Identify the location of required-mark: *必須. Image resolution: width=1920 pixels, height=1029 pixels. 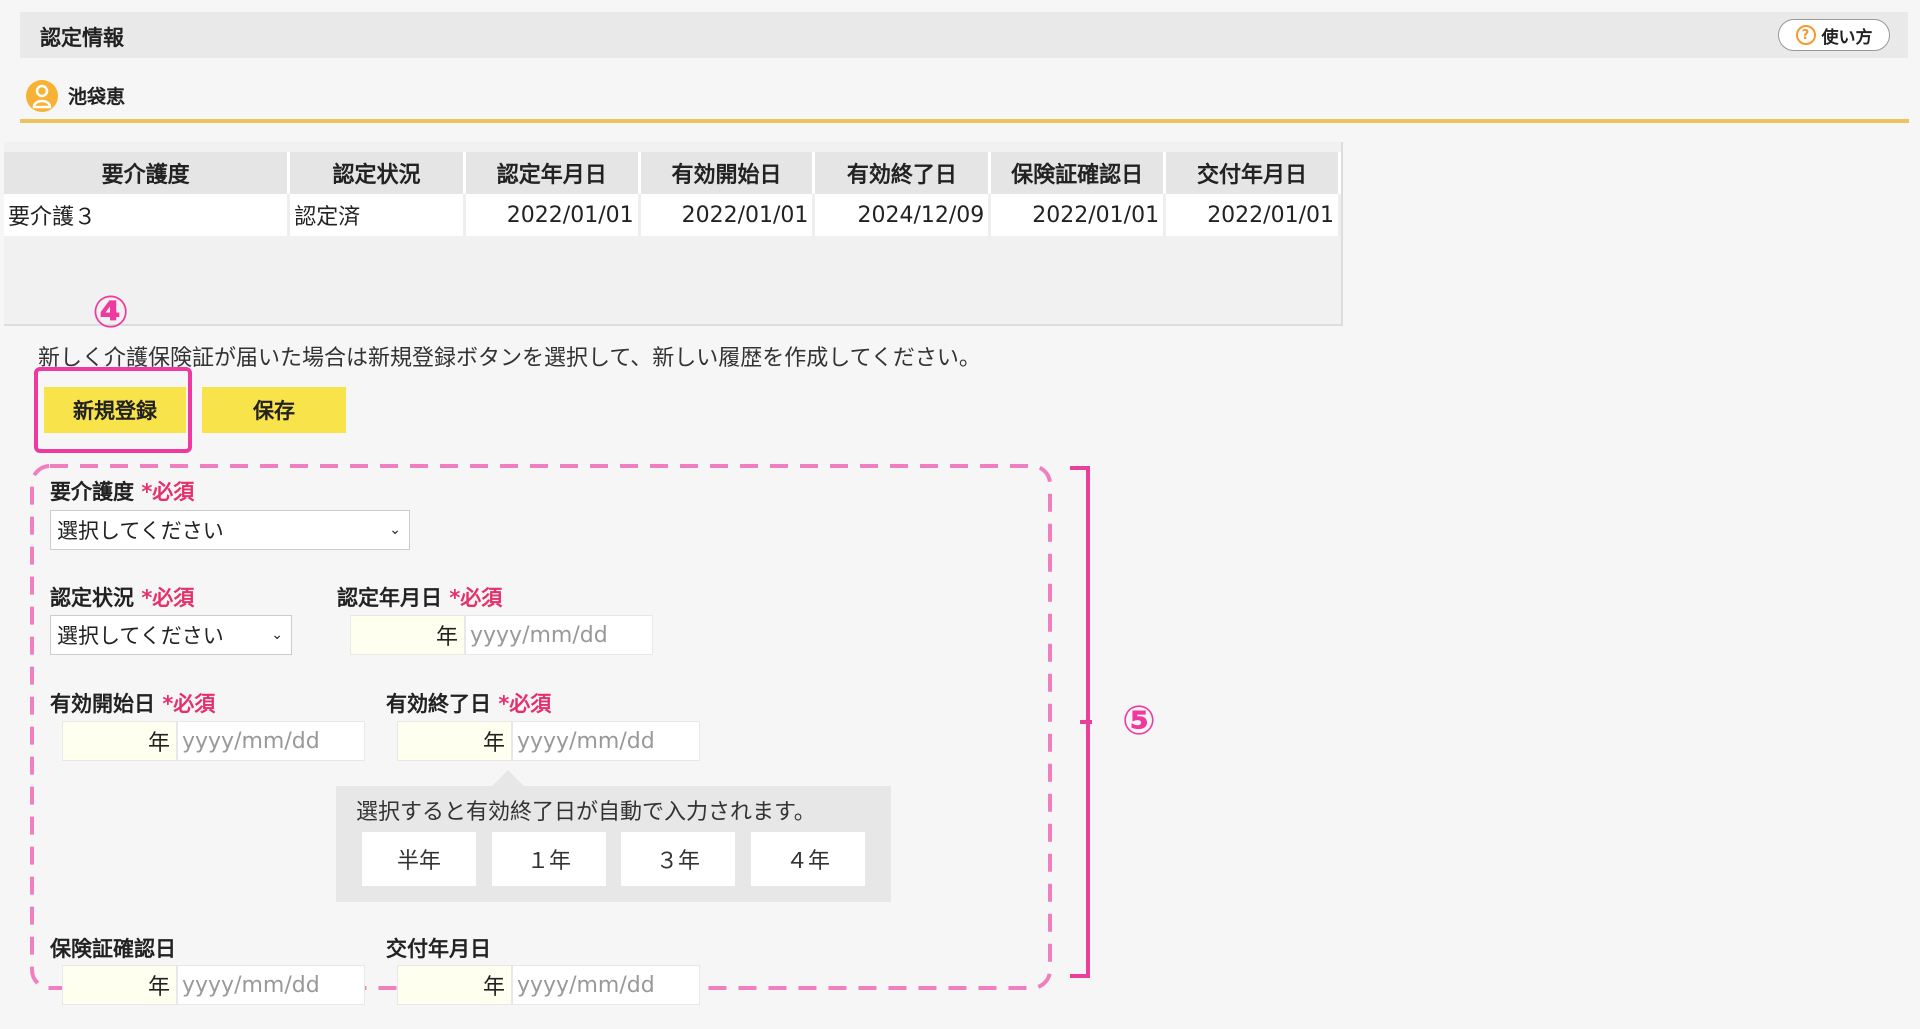
(168, 492).